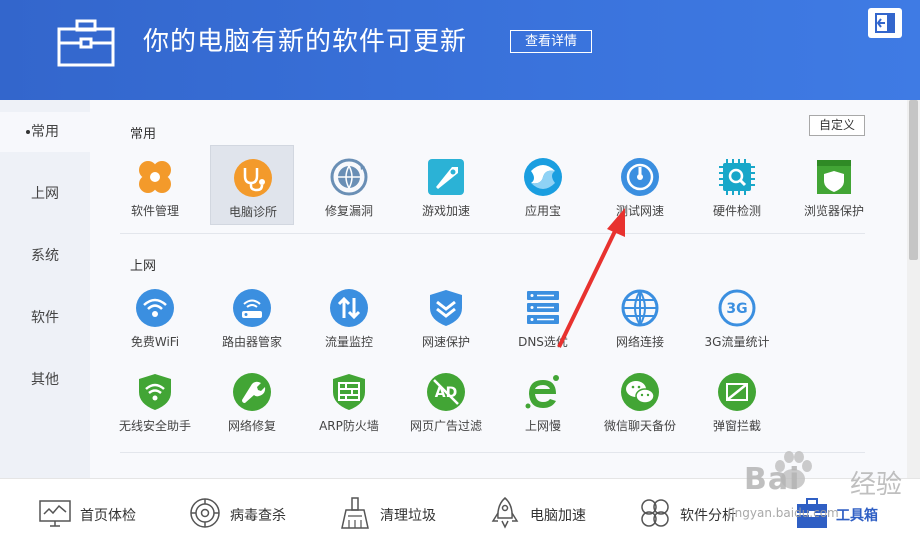 Image resolution: width=920 pixels, height=543 pixels. Describe the element at coordinates (155, 342) in the screenshot. I see `tool-label: 免费WiFi` at that location.